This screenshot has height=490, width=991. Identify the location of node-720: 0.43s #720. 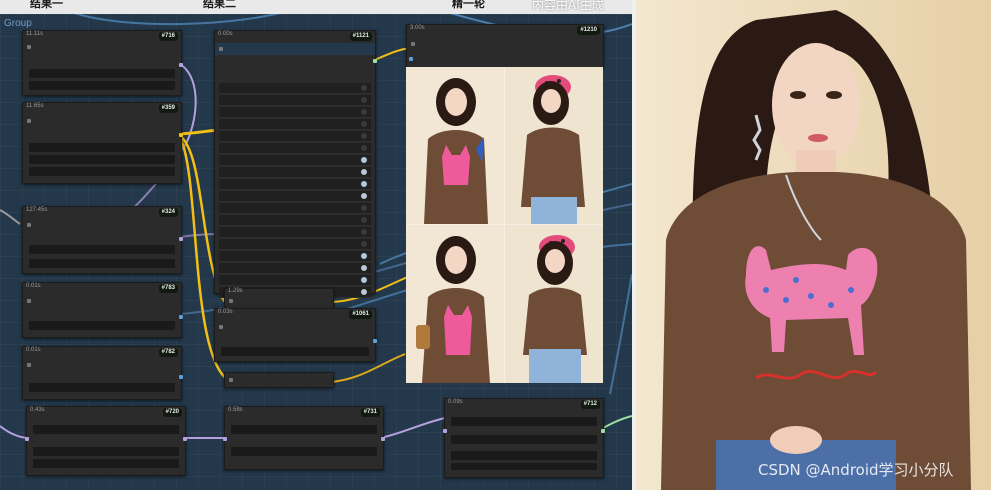
(106, 441).